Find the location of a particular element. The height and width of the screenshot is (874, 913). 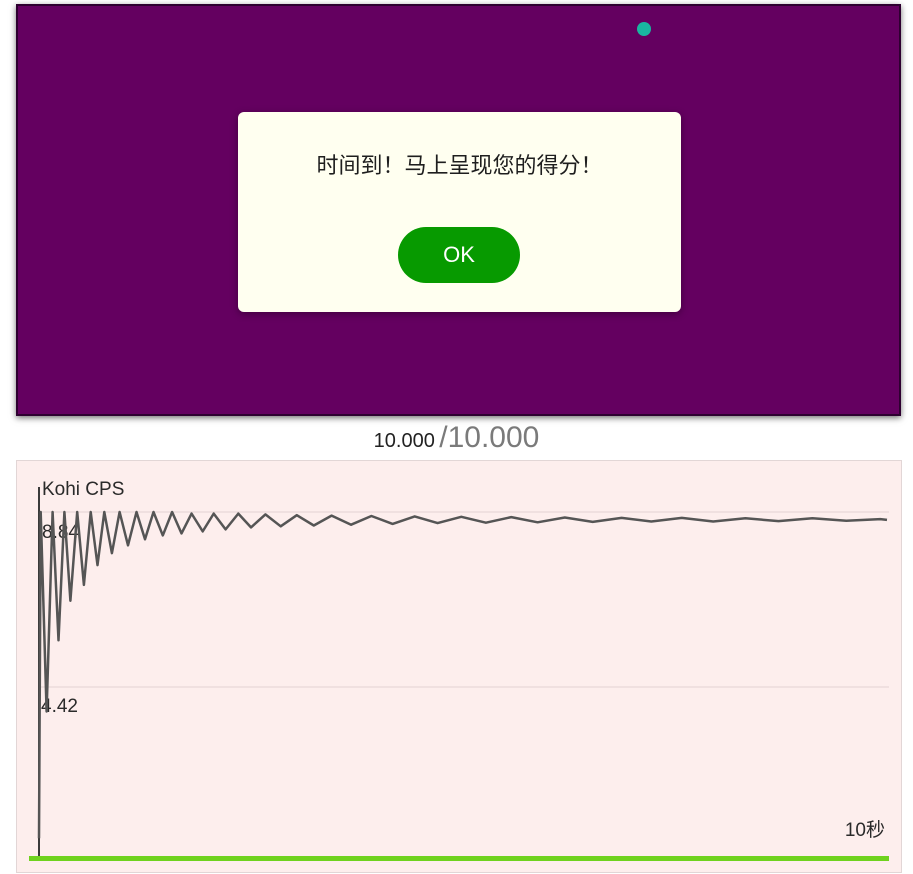

chart-title: Kohi CPS is located at coordinates (83, 489).